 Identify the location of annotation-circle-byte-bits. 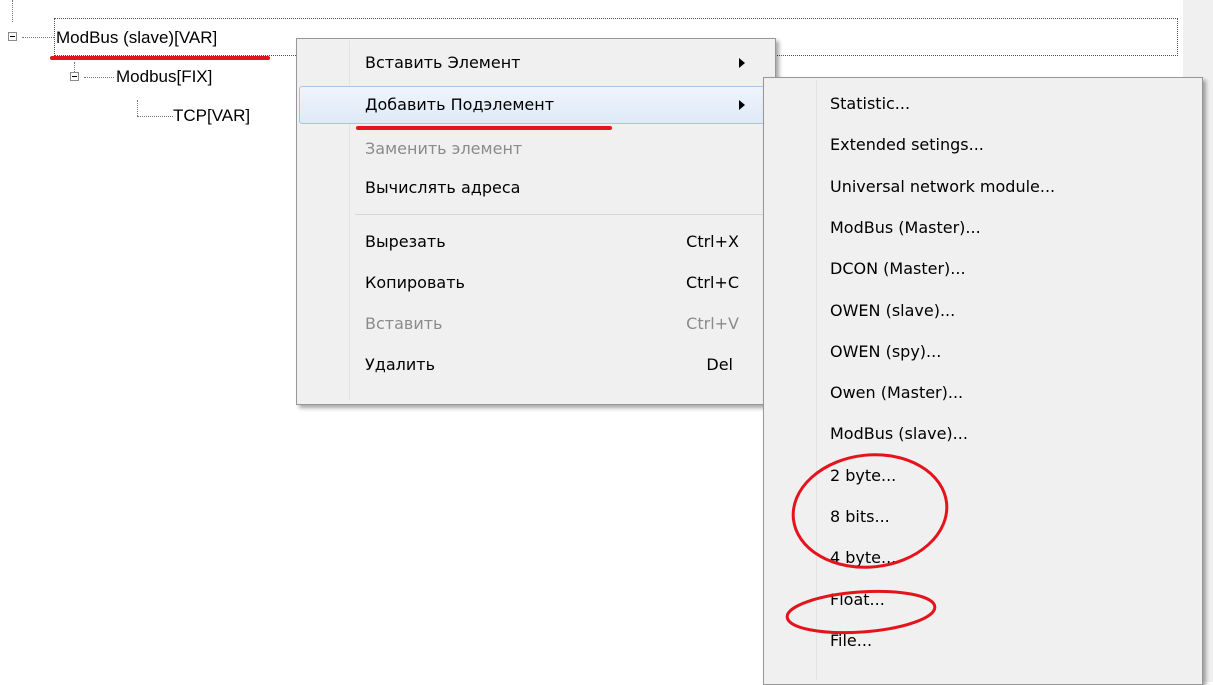
(870, 511).